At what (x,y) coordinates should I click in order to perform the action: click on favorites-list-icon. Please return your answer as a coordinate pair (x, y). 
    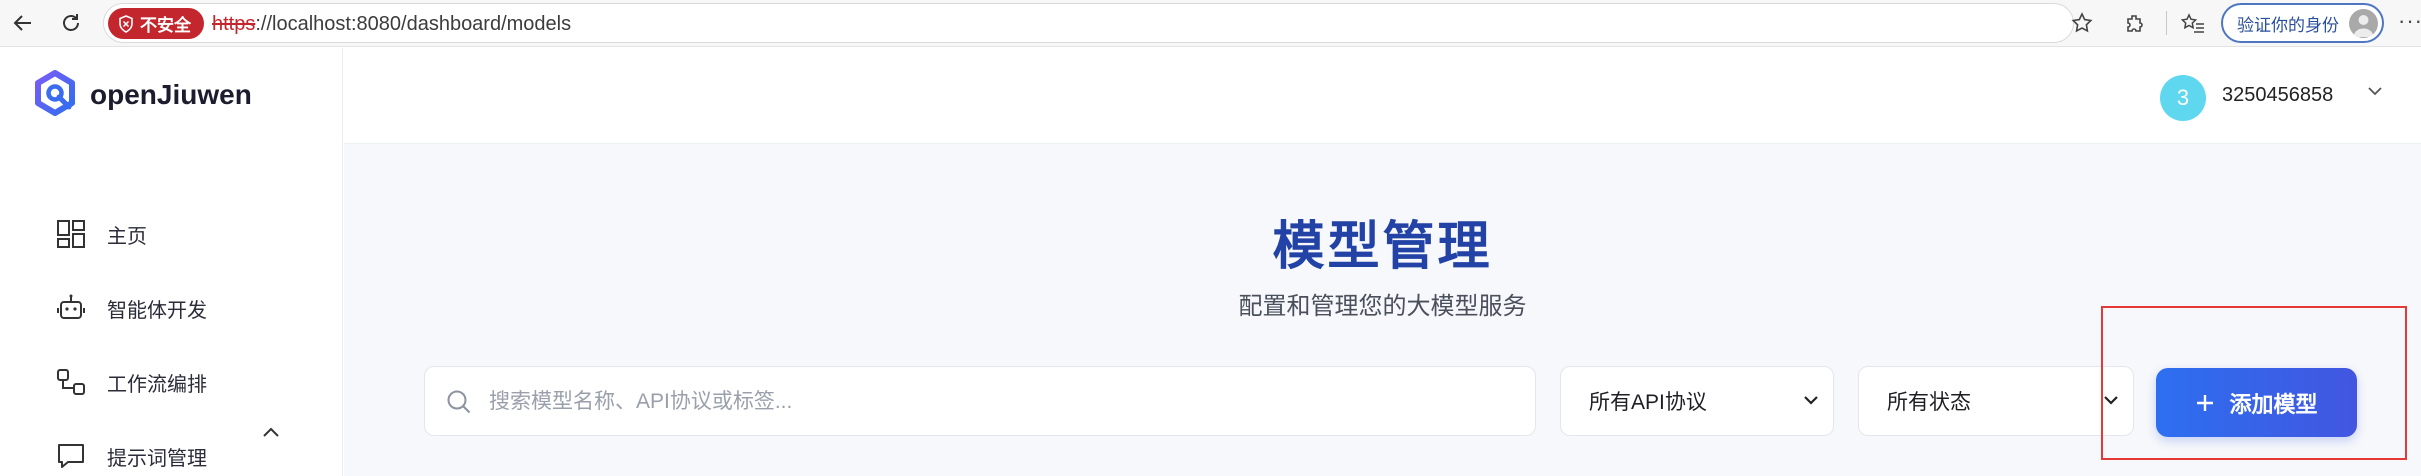
    Looking at the image, I should click on (2192, 23).